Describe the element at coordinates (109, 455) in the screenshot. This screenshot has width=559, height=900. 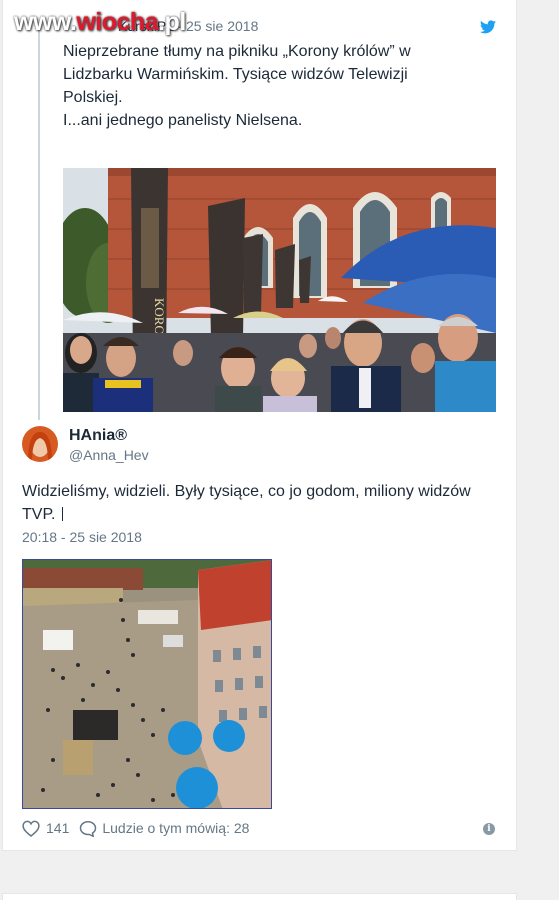
I see `reply-author-handle: @Anna_Hev` at that location.